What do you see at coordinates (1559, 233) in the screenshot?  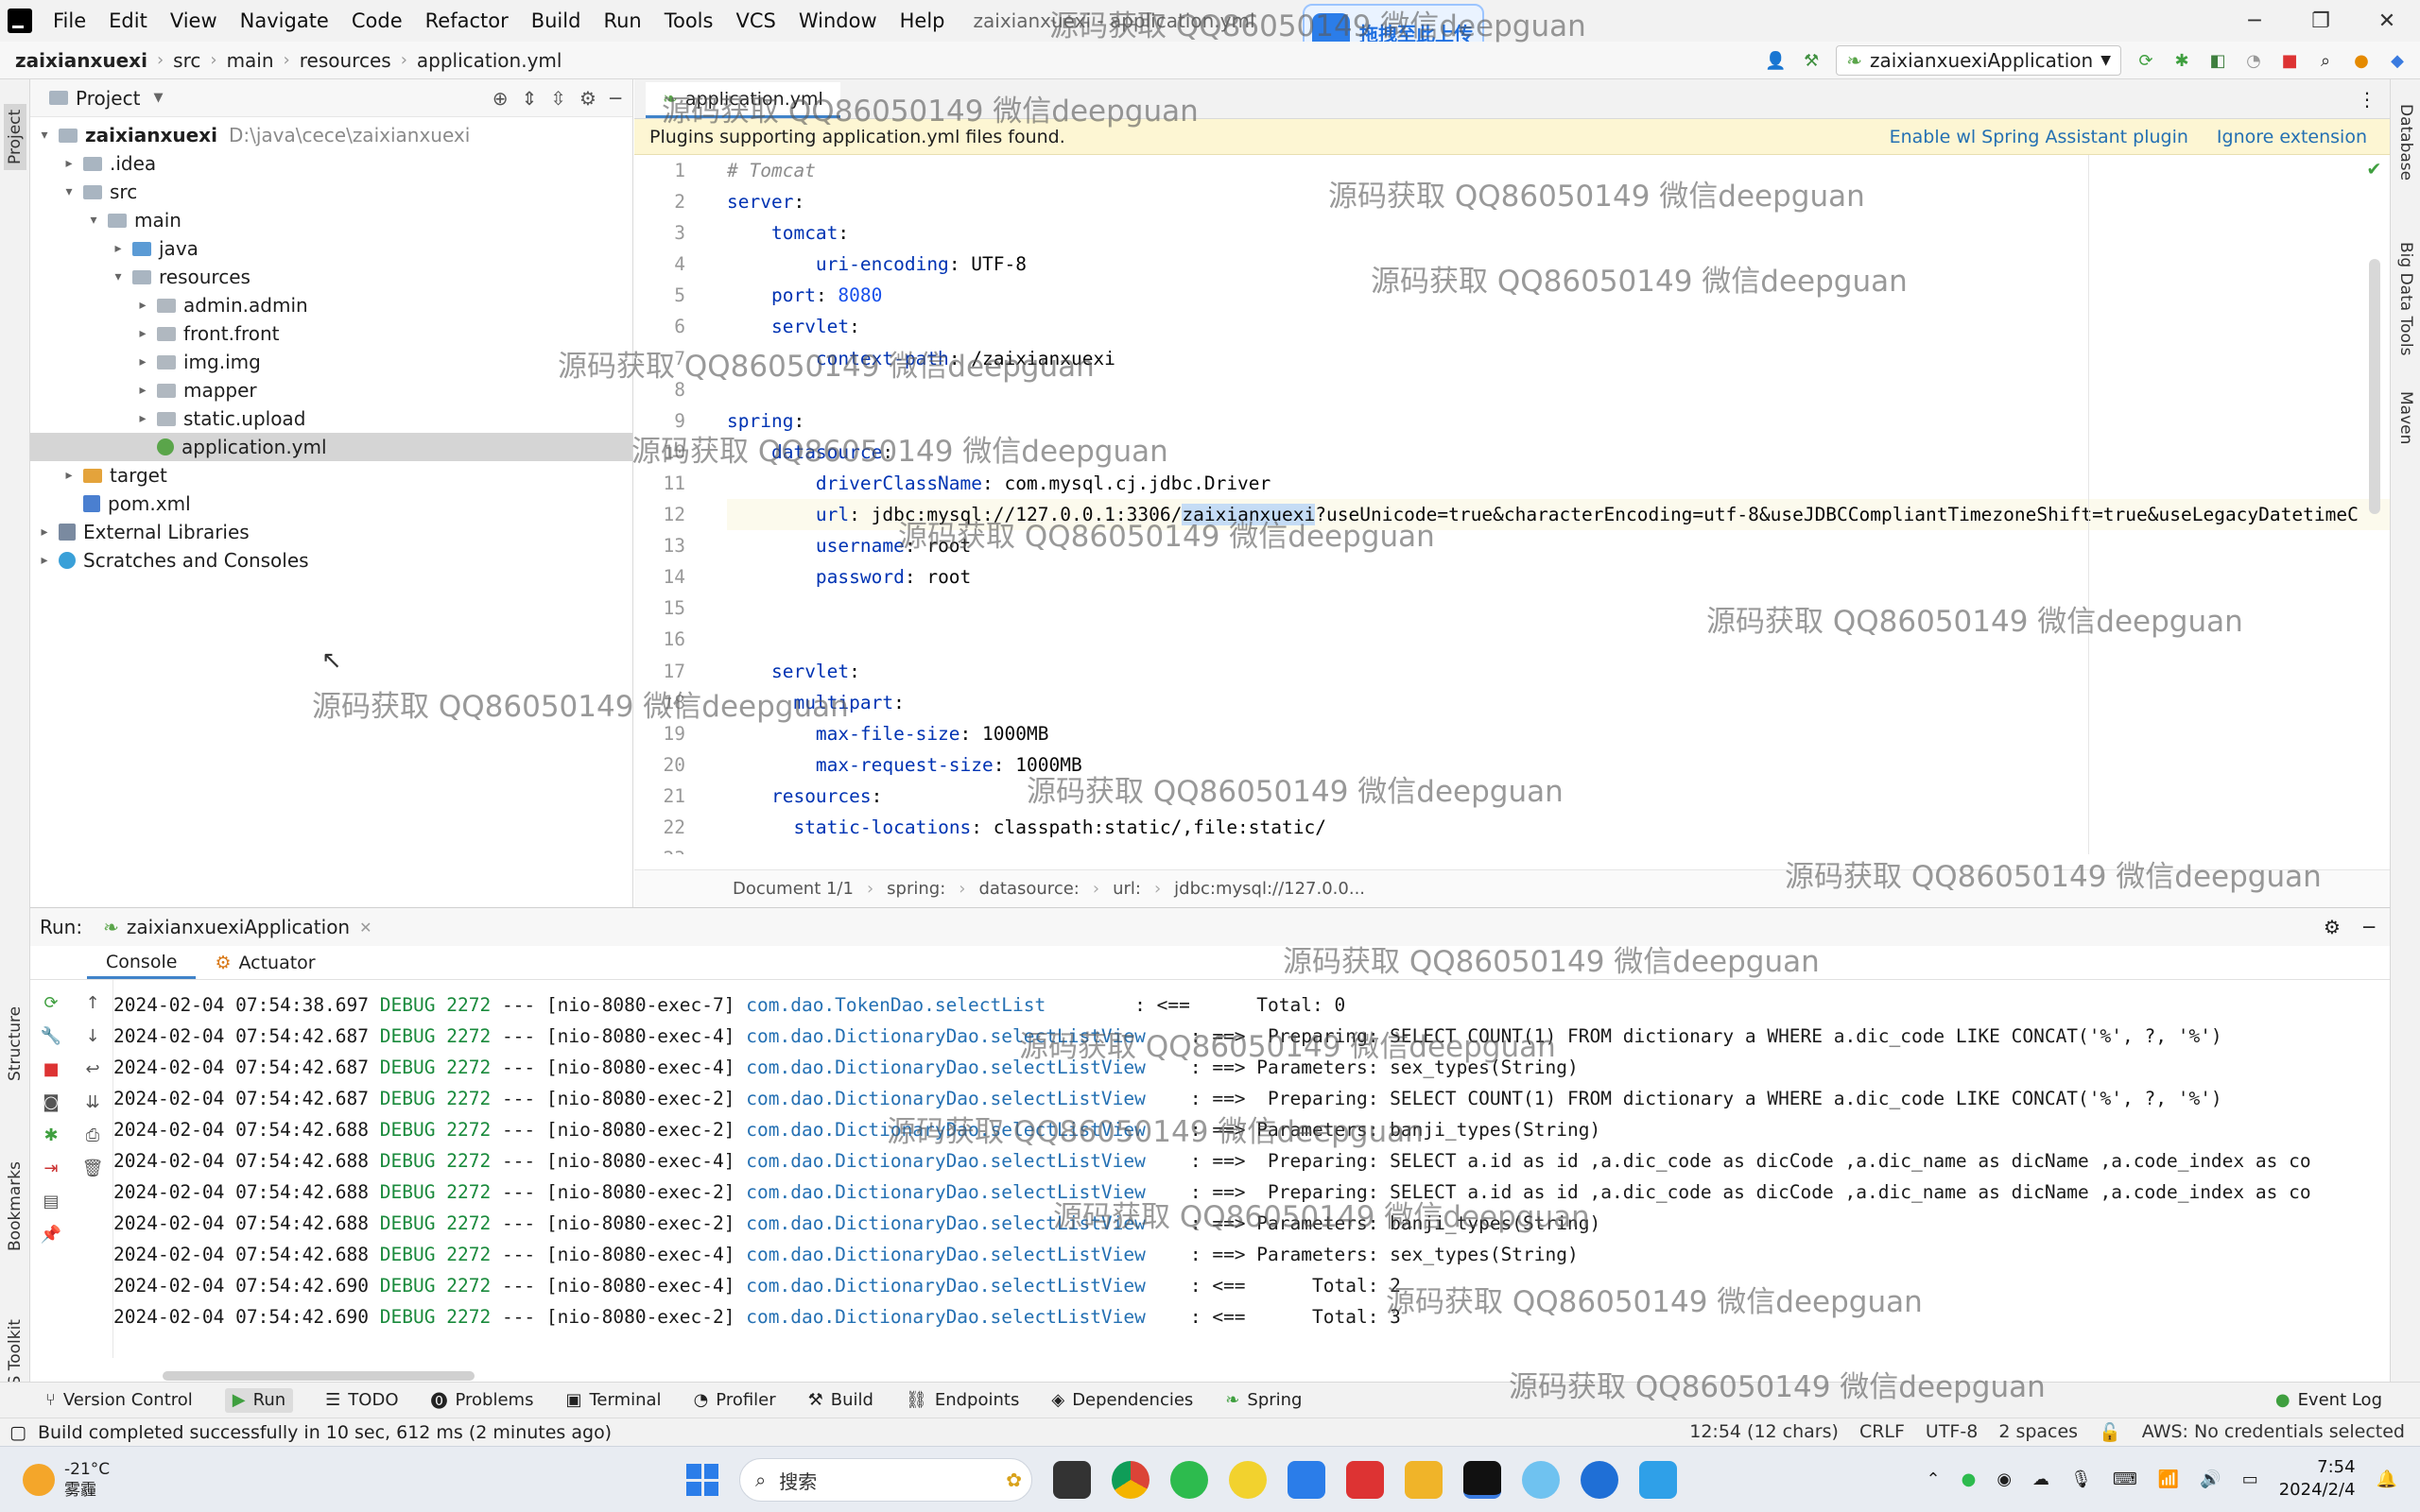 I see `code-line: tomcat:` at bounding box center [1559, 233].